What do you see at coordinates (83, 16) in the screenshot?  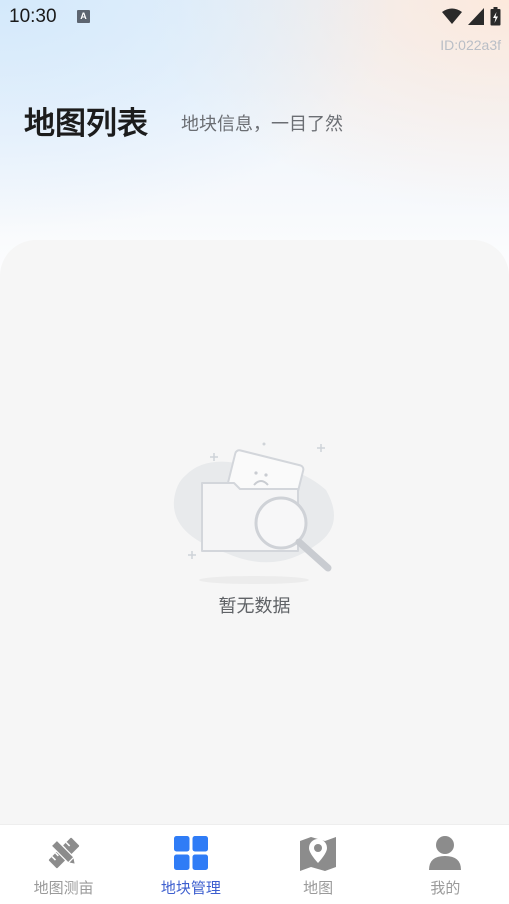 I see `font-a-icon: A` at bounding box center [83, 16].